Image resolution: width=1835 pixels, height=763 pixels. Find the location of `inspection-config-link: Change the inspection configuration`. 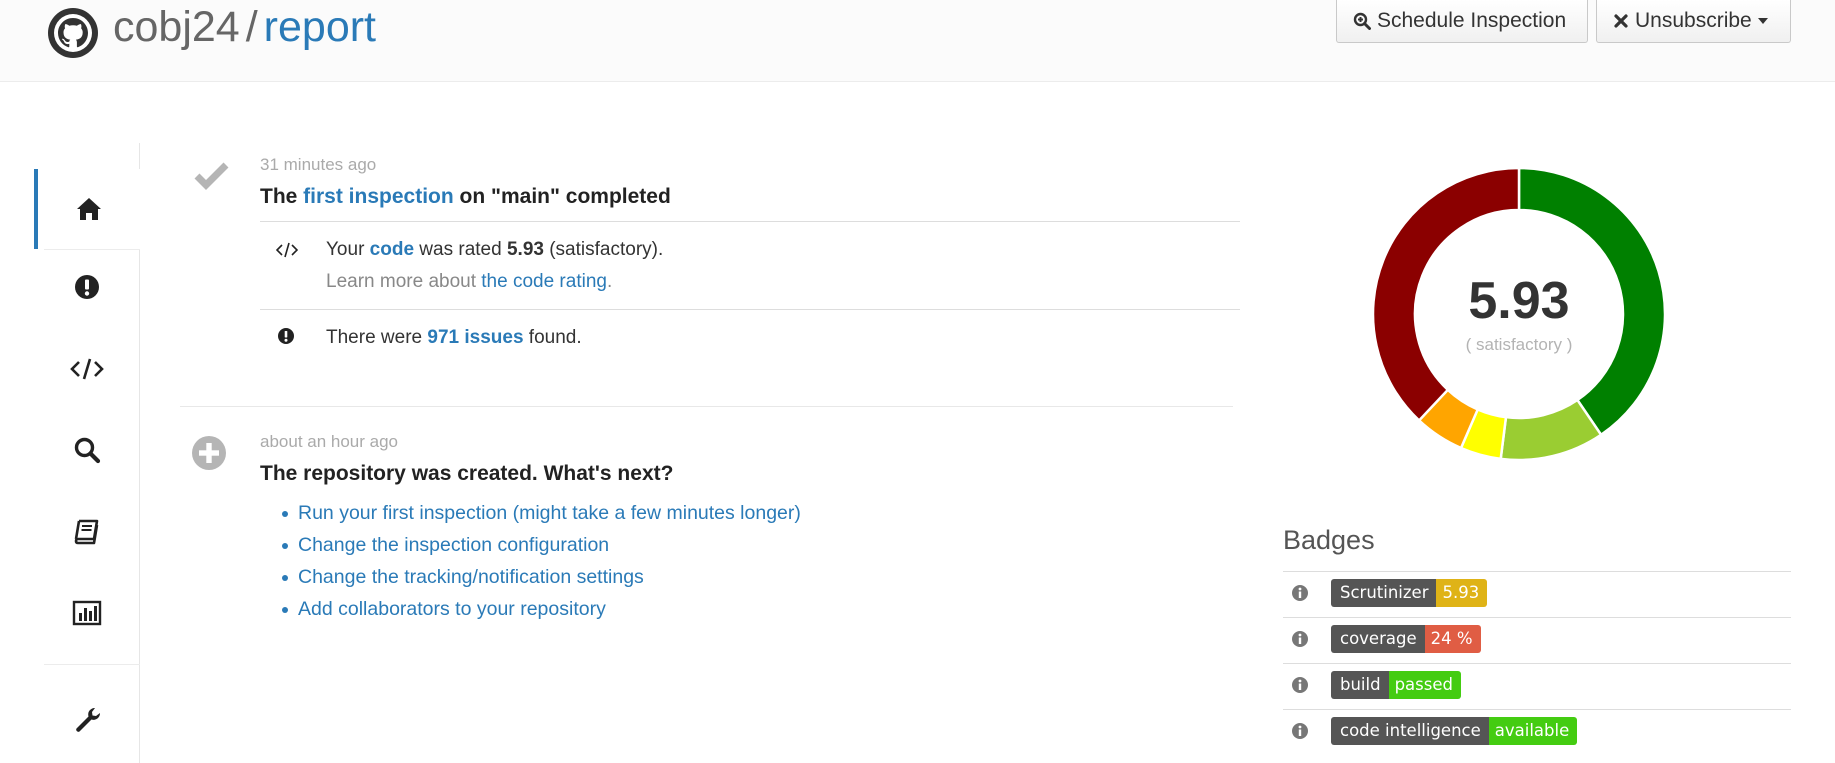

inspection-config-link: Change the inspection configuration is located at coordinates (453, 545).